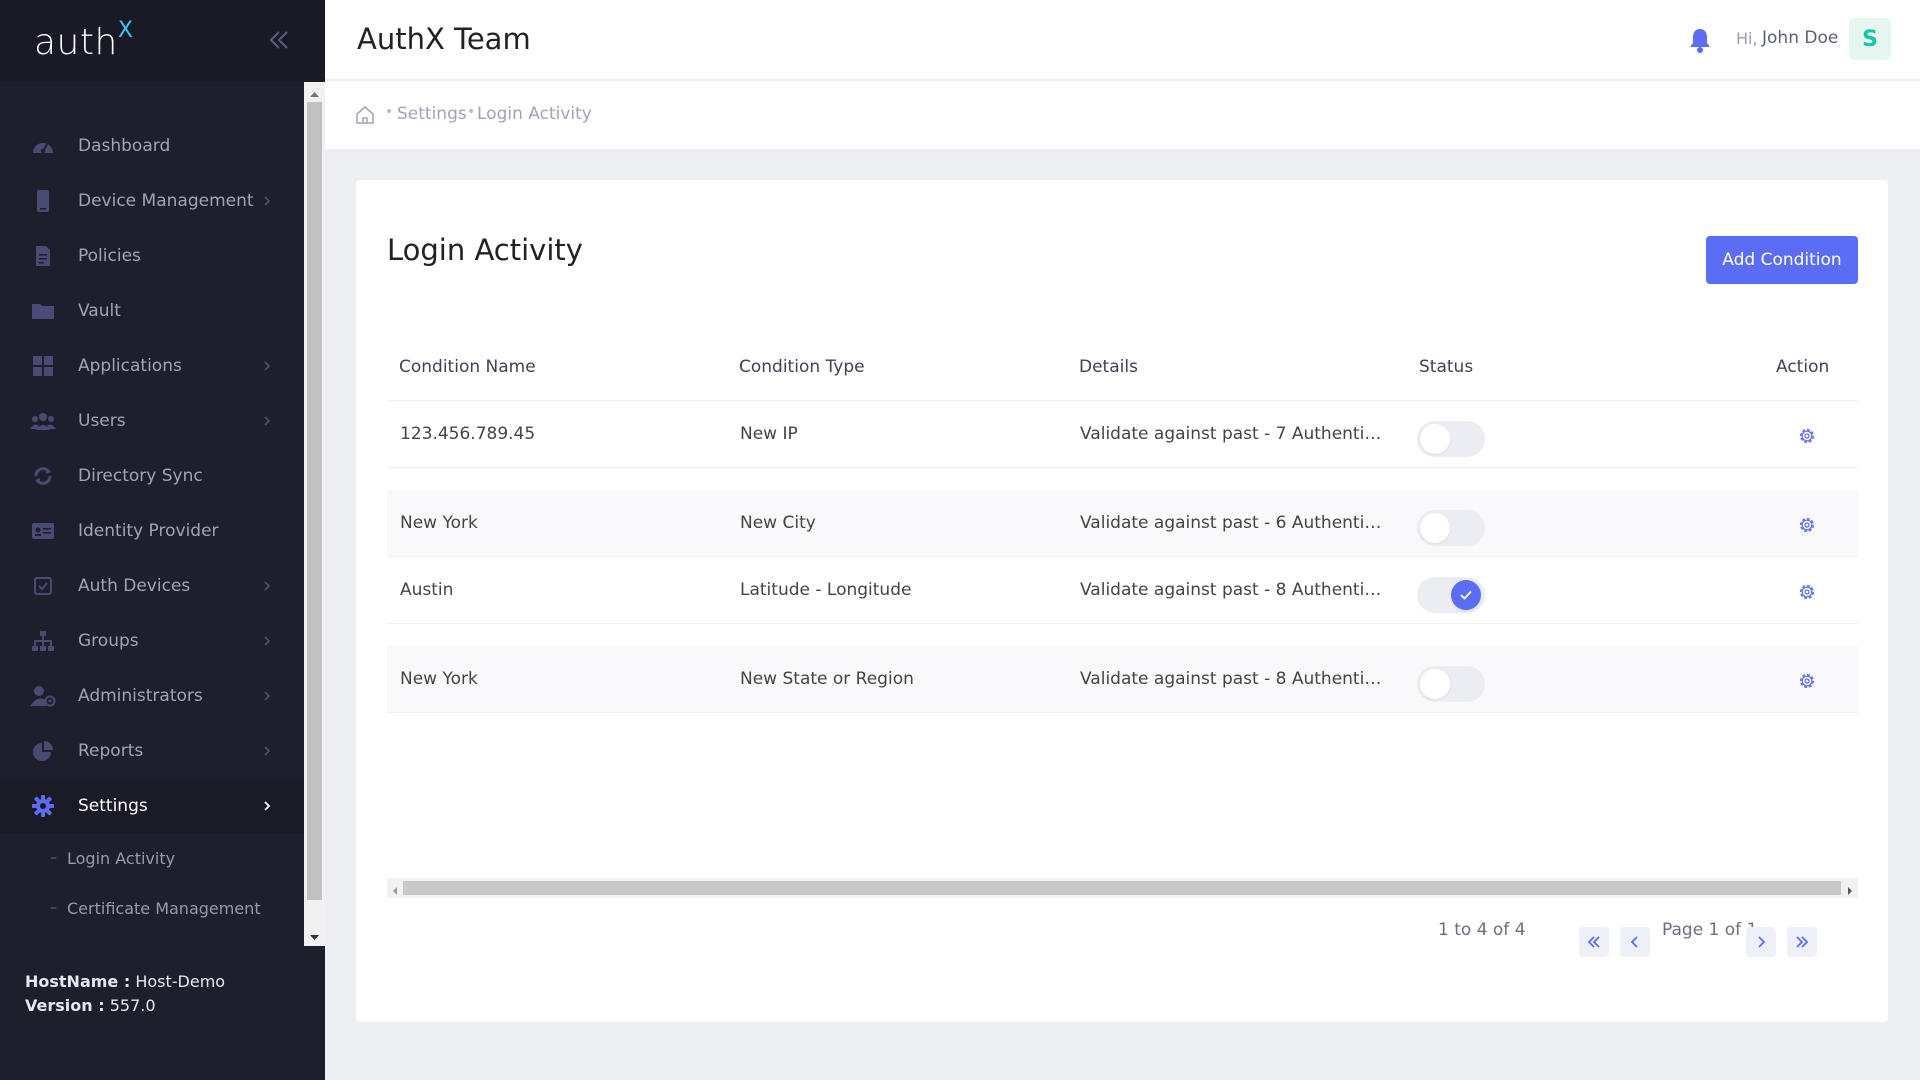 The height and width of the screenshot is (1080, 1920). I want to click on sidebar-item-device-management: Device Management, so click(152, 200).